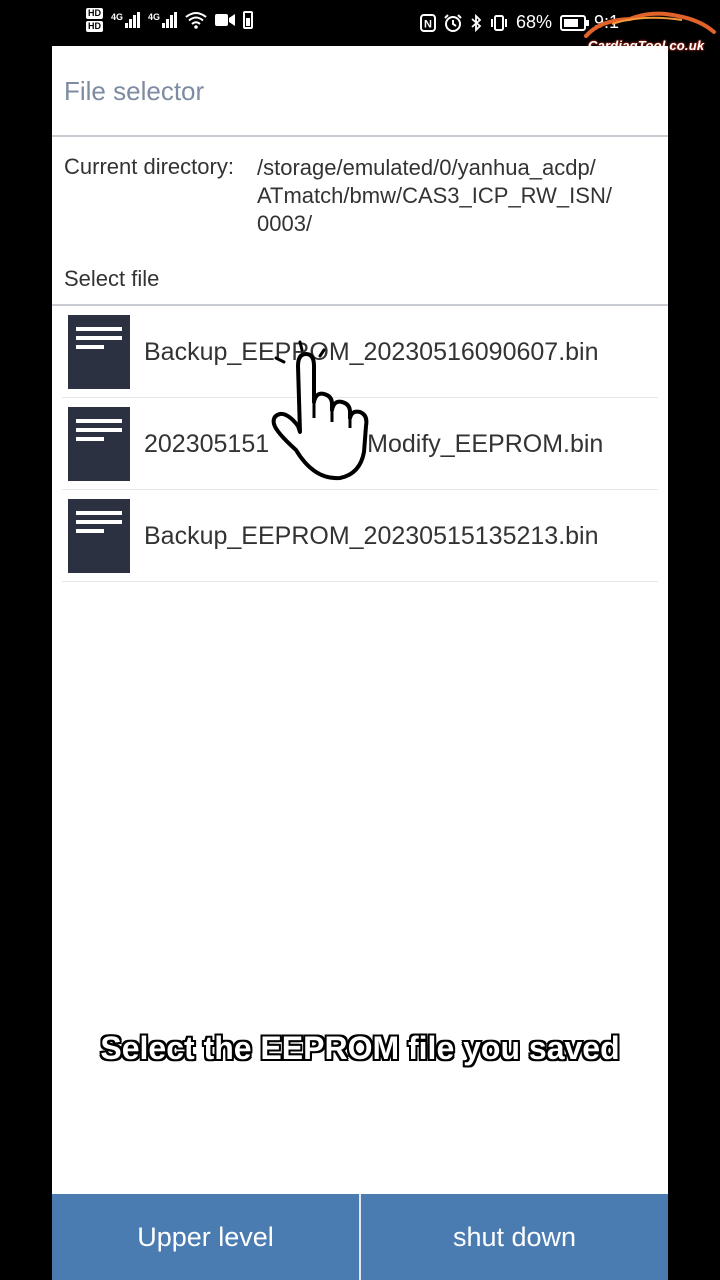 Image resolution: width=720 pixels, height=1280 pixels. I want to click on file-row-3: Backup_EEPROM_20230515135213.bin, so click(360, 536).